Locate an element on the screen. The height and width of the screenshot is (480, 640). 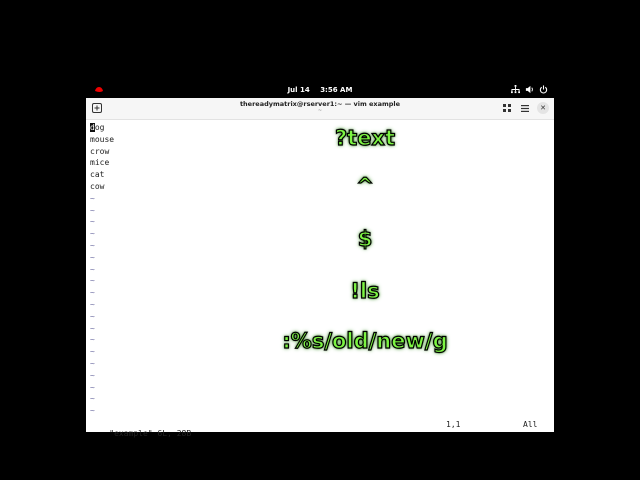
status-scroll-position: All is located at coordinates (530, 424).